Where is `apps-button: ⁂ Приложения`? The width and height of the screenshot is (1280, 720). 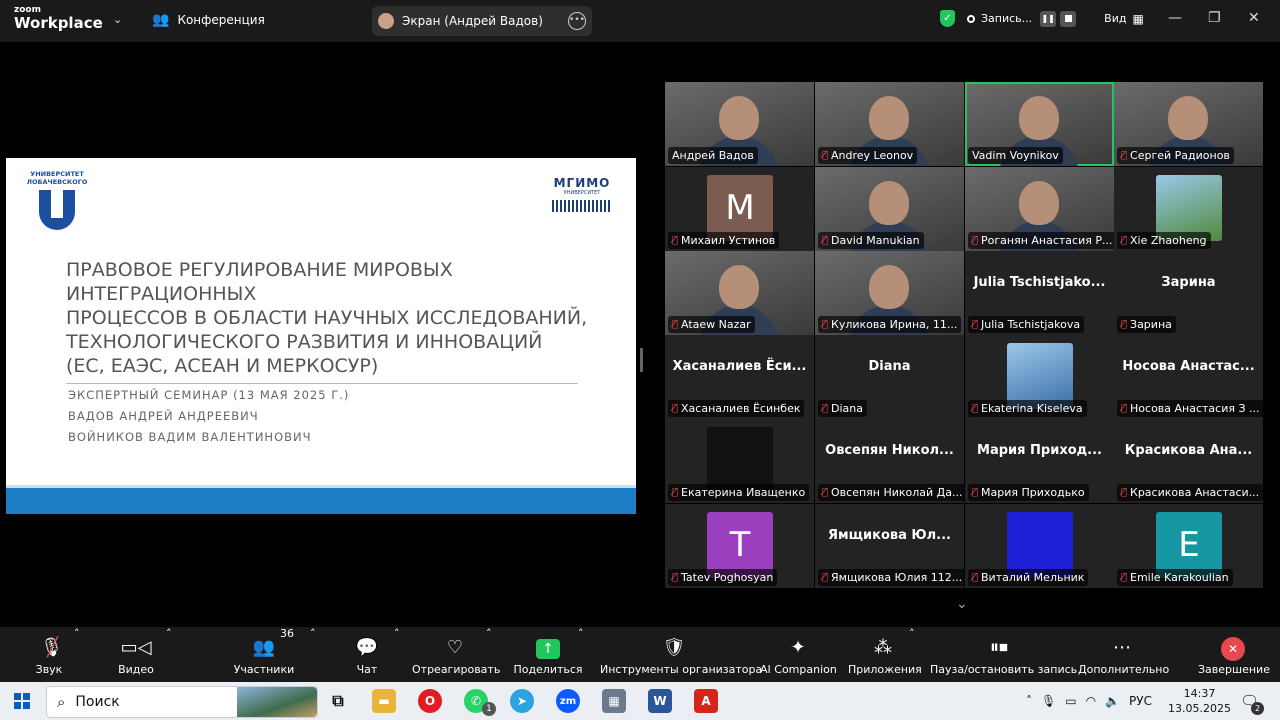
apps-button: ⁂ Приложения is located at coordinates (885, 654).